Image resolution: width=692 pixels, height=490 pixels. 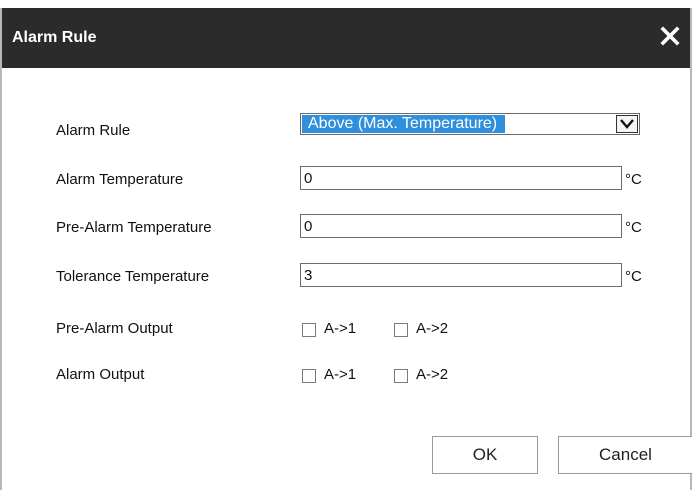 I want to click on pre-alarm-output-a2-checkbox, so click(x=401, y=330).